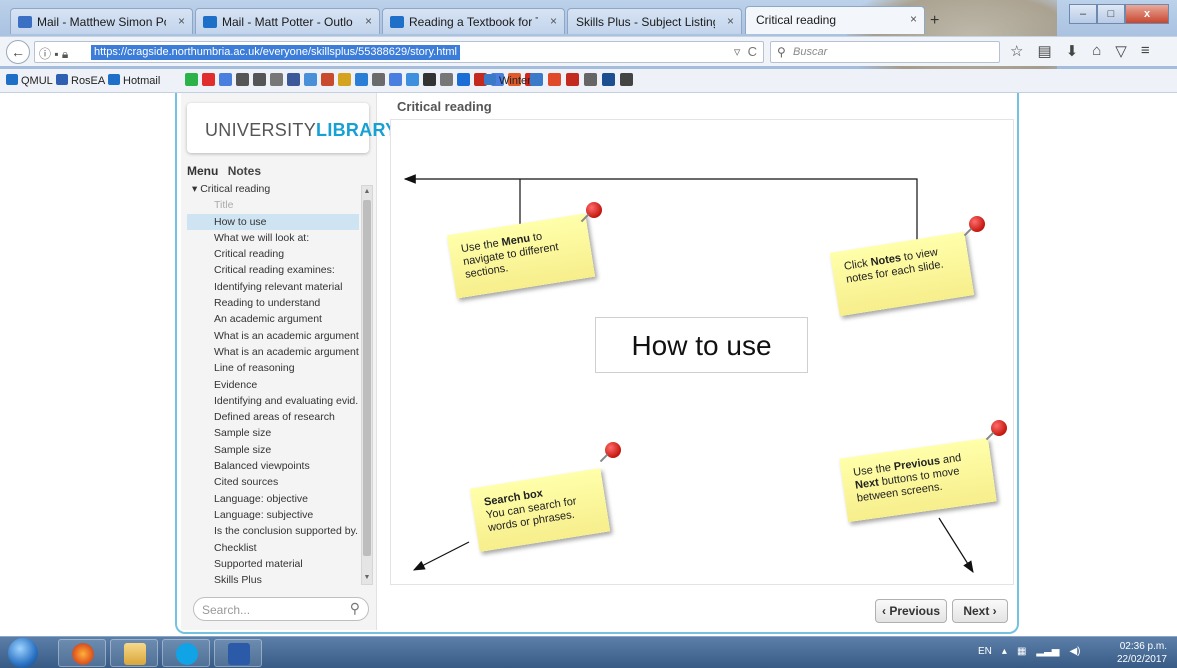 This screenshot has width=1177, height=668. Describe the element at coordinates (208, 79) in the screenshot. I see `youtube-icon` at that location.